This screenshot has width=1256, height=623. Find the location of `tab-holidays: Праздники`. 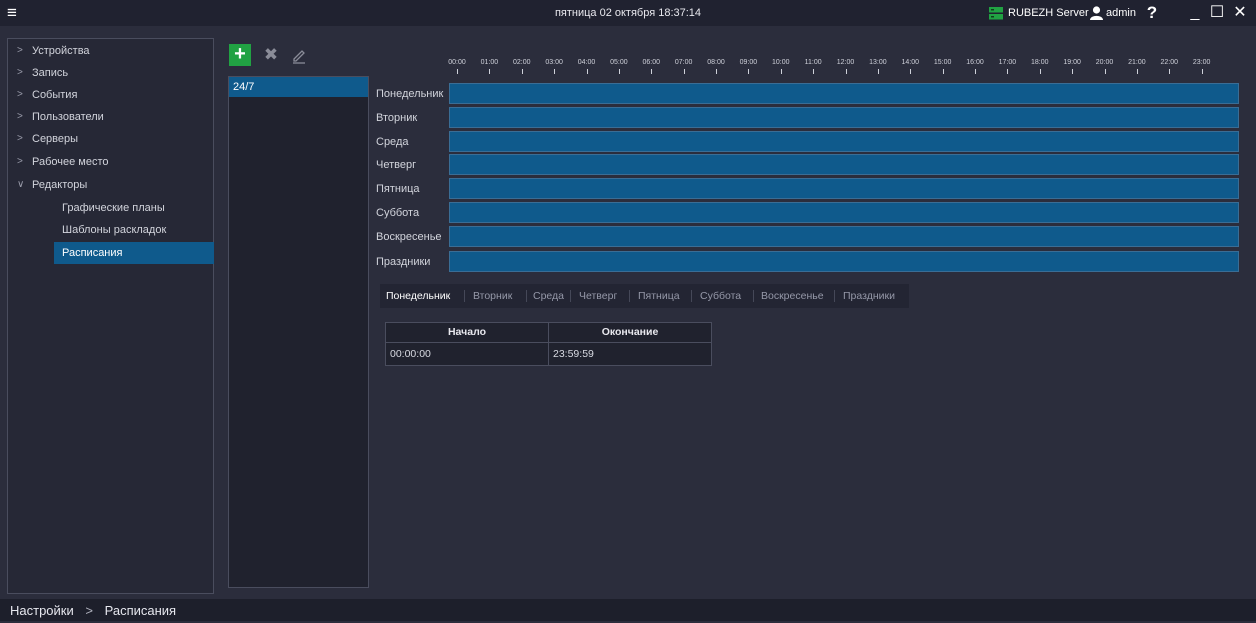

tab-holidays: Праздники is located at coordinates (869, 296).